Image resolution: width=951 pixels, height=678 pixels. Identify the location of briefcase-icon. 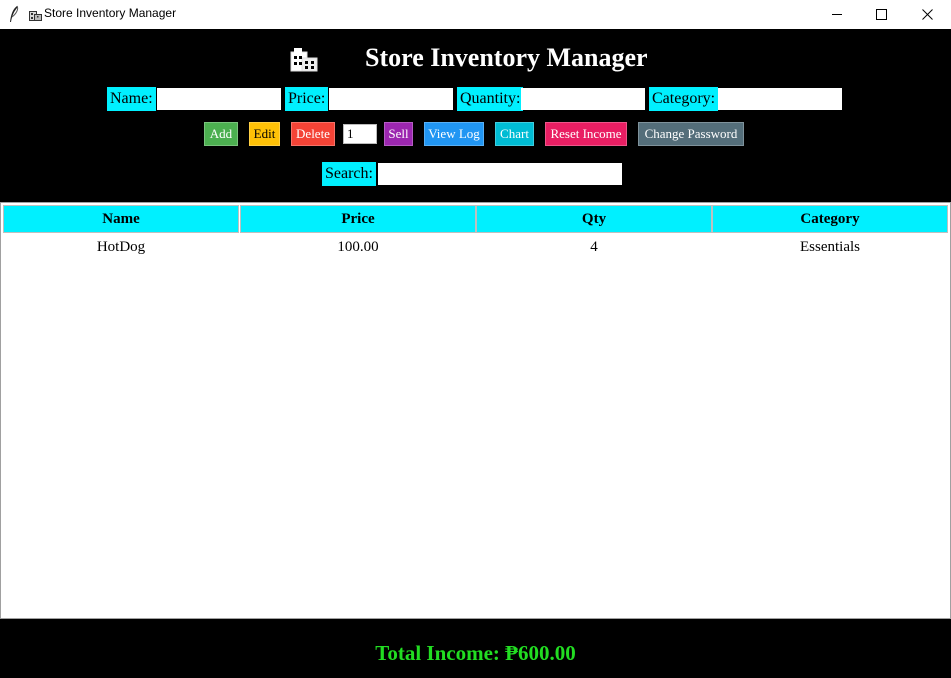
(35, 16).